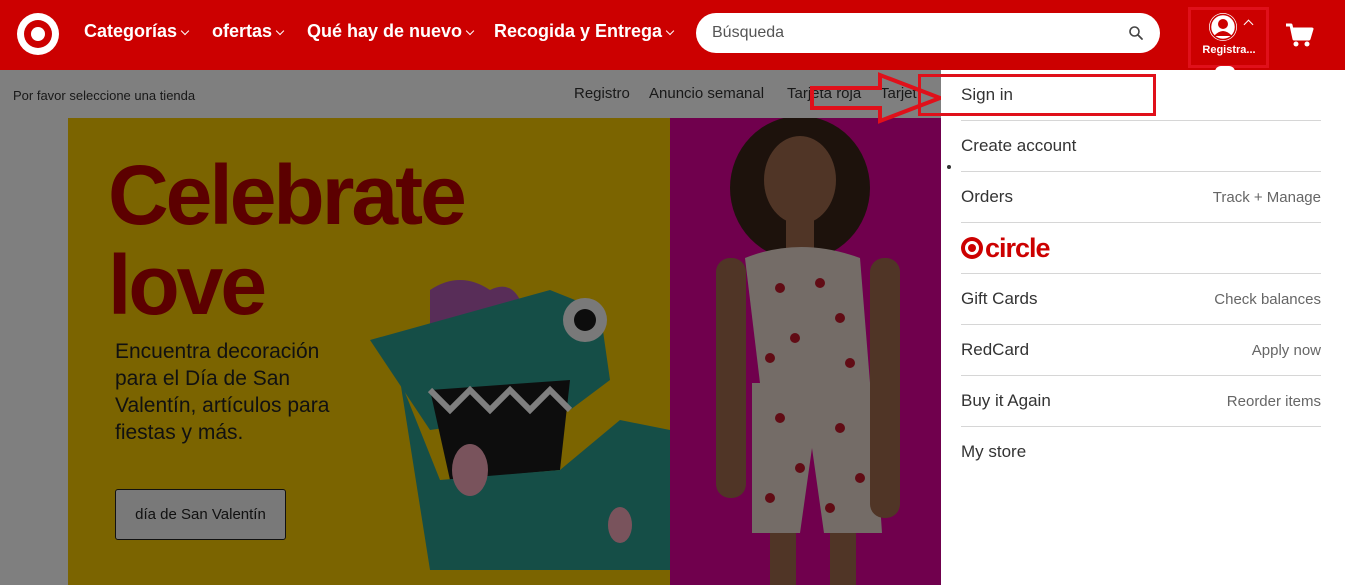 This screenshot has height=585, width=1345. I want to click on user-avatar-icon, so click(1223, 27).